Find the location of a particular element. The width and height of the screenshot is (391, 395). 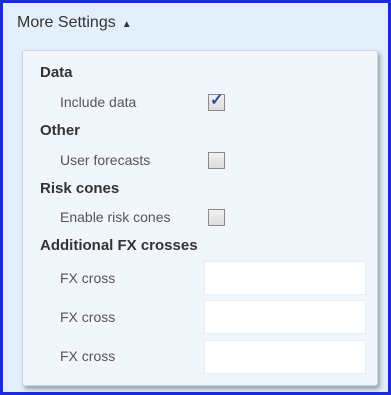

checkmark-icon: ✓ is located at coordinates (217, 100).